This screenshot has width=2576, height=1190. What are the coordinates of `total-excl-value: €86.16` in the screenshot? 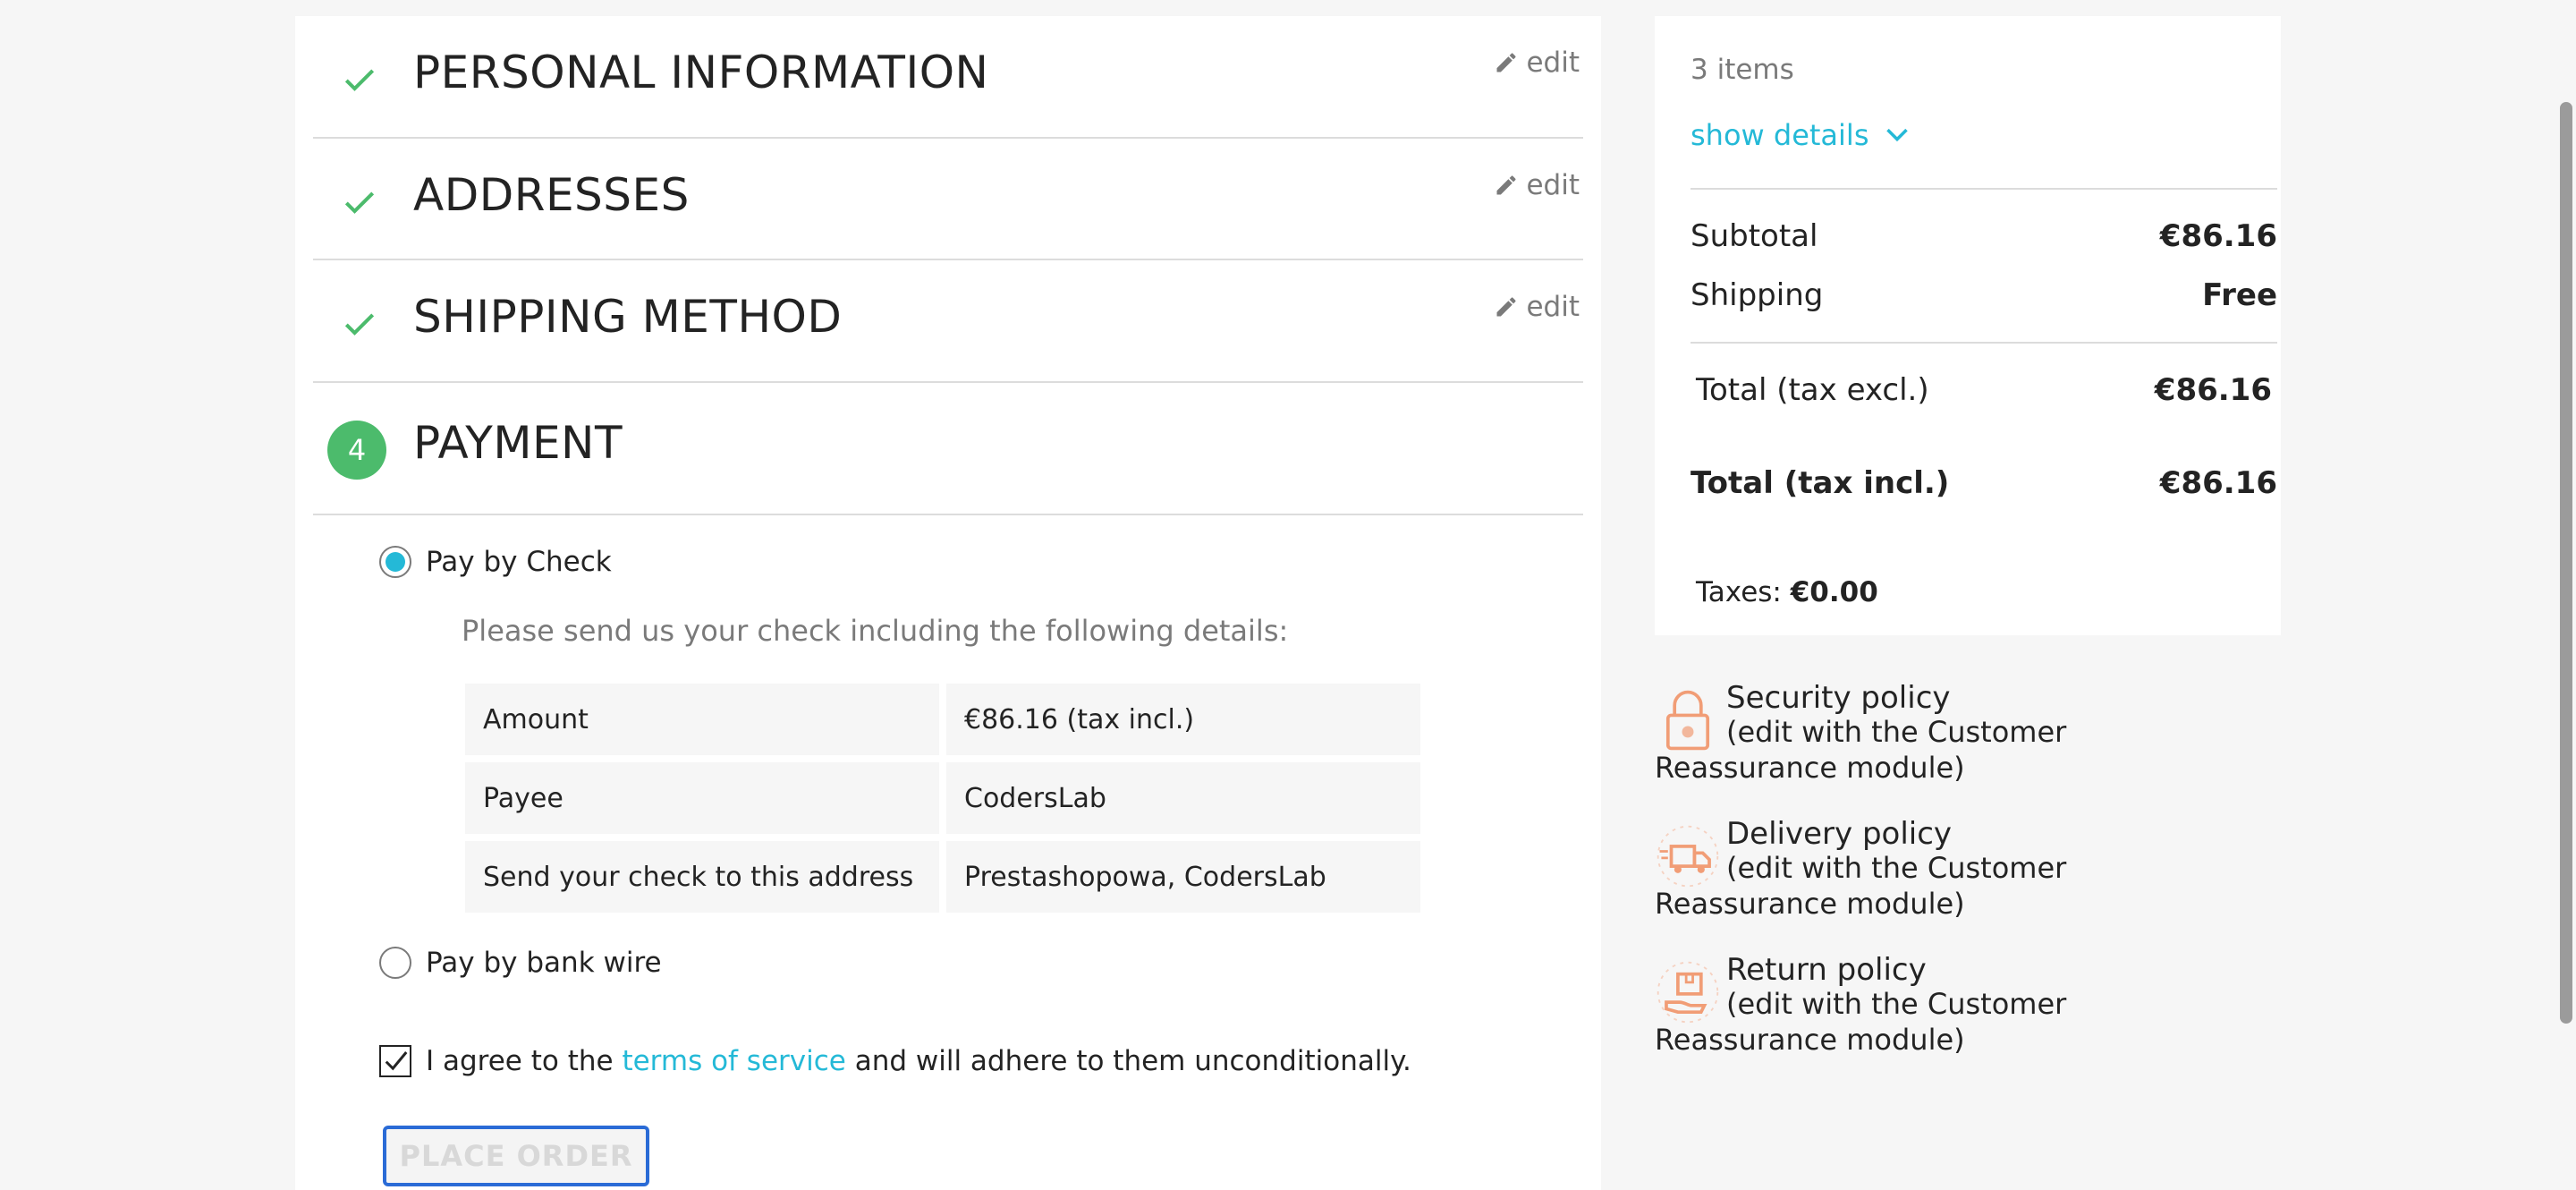 It's located at (2213, 390).